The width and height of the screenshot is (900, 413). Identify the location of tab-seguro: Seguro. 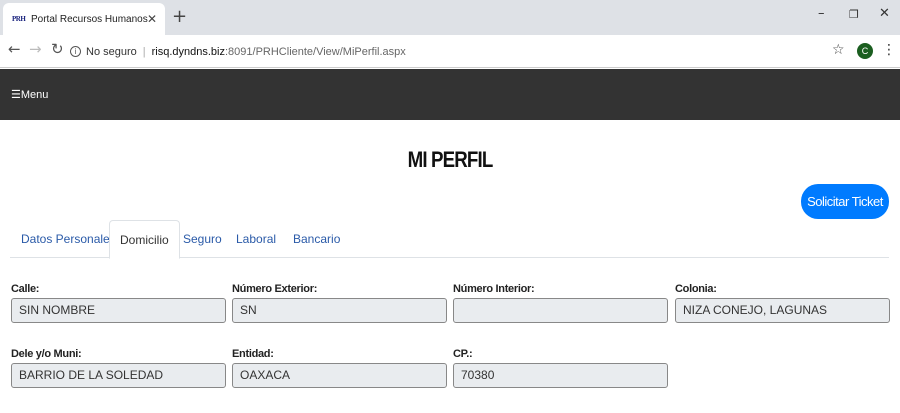
(202, 239).